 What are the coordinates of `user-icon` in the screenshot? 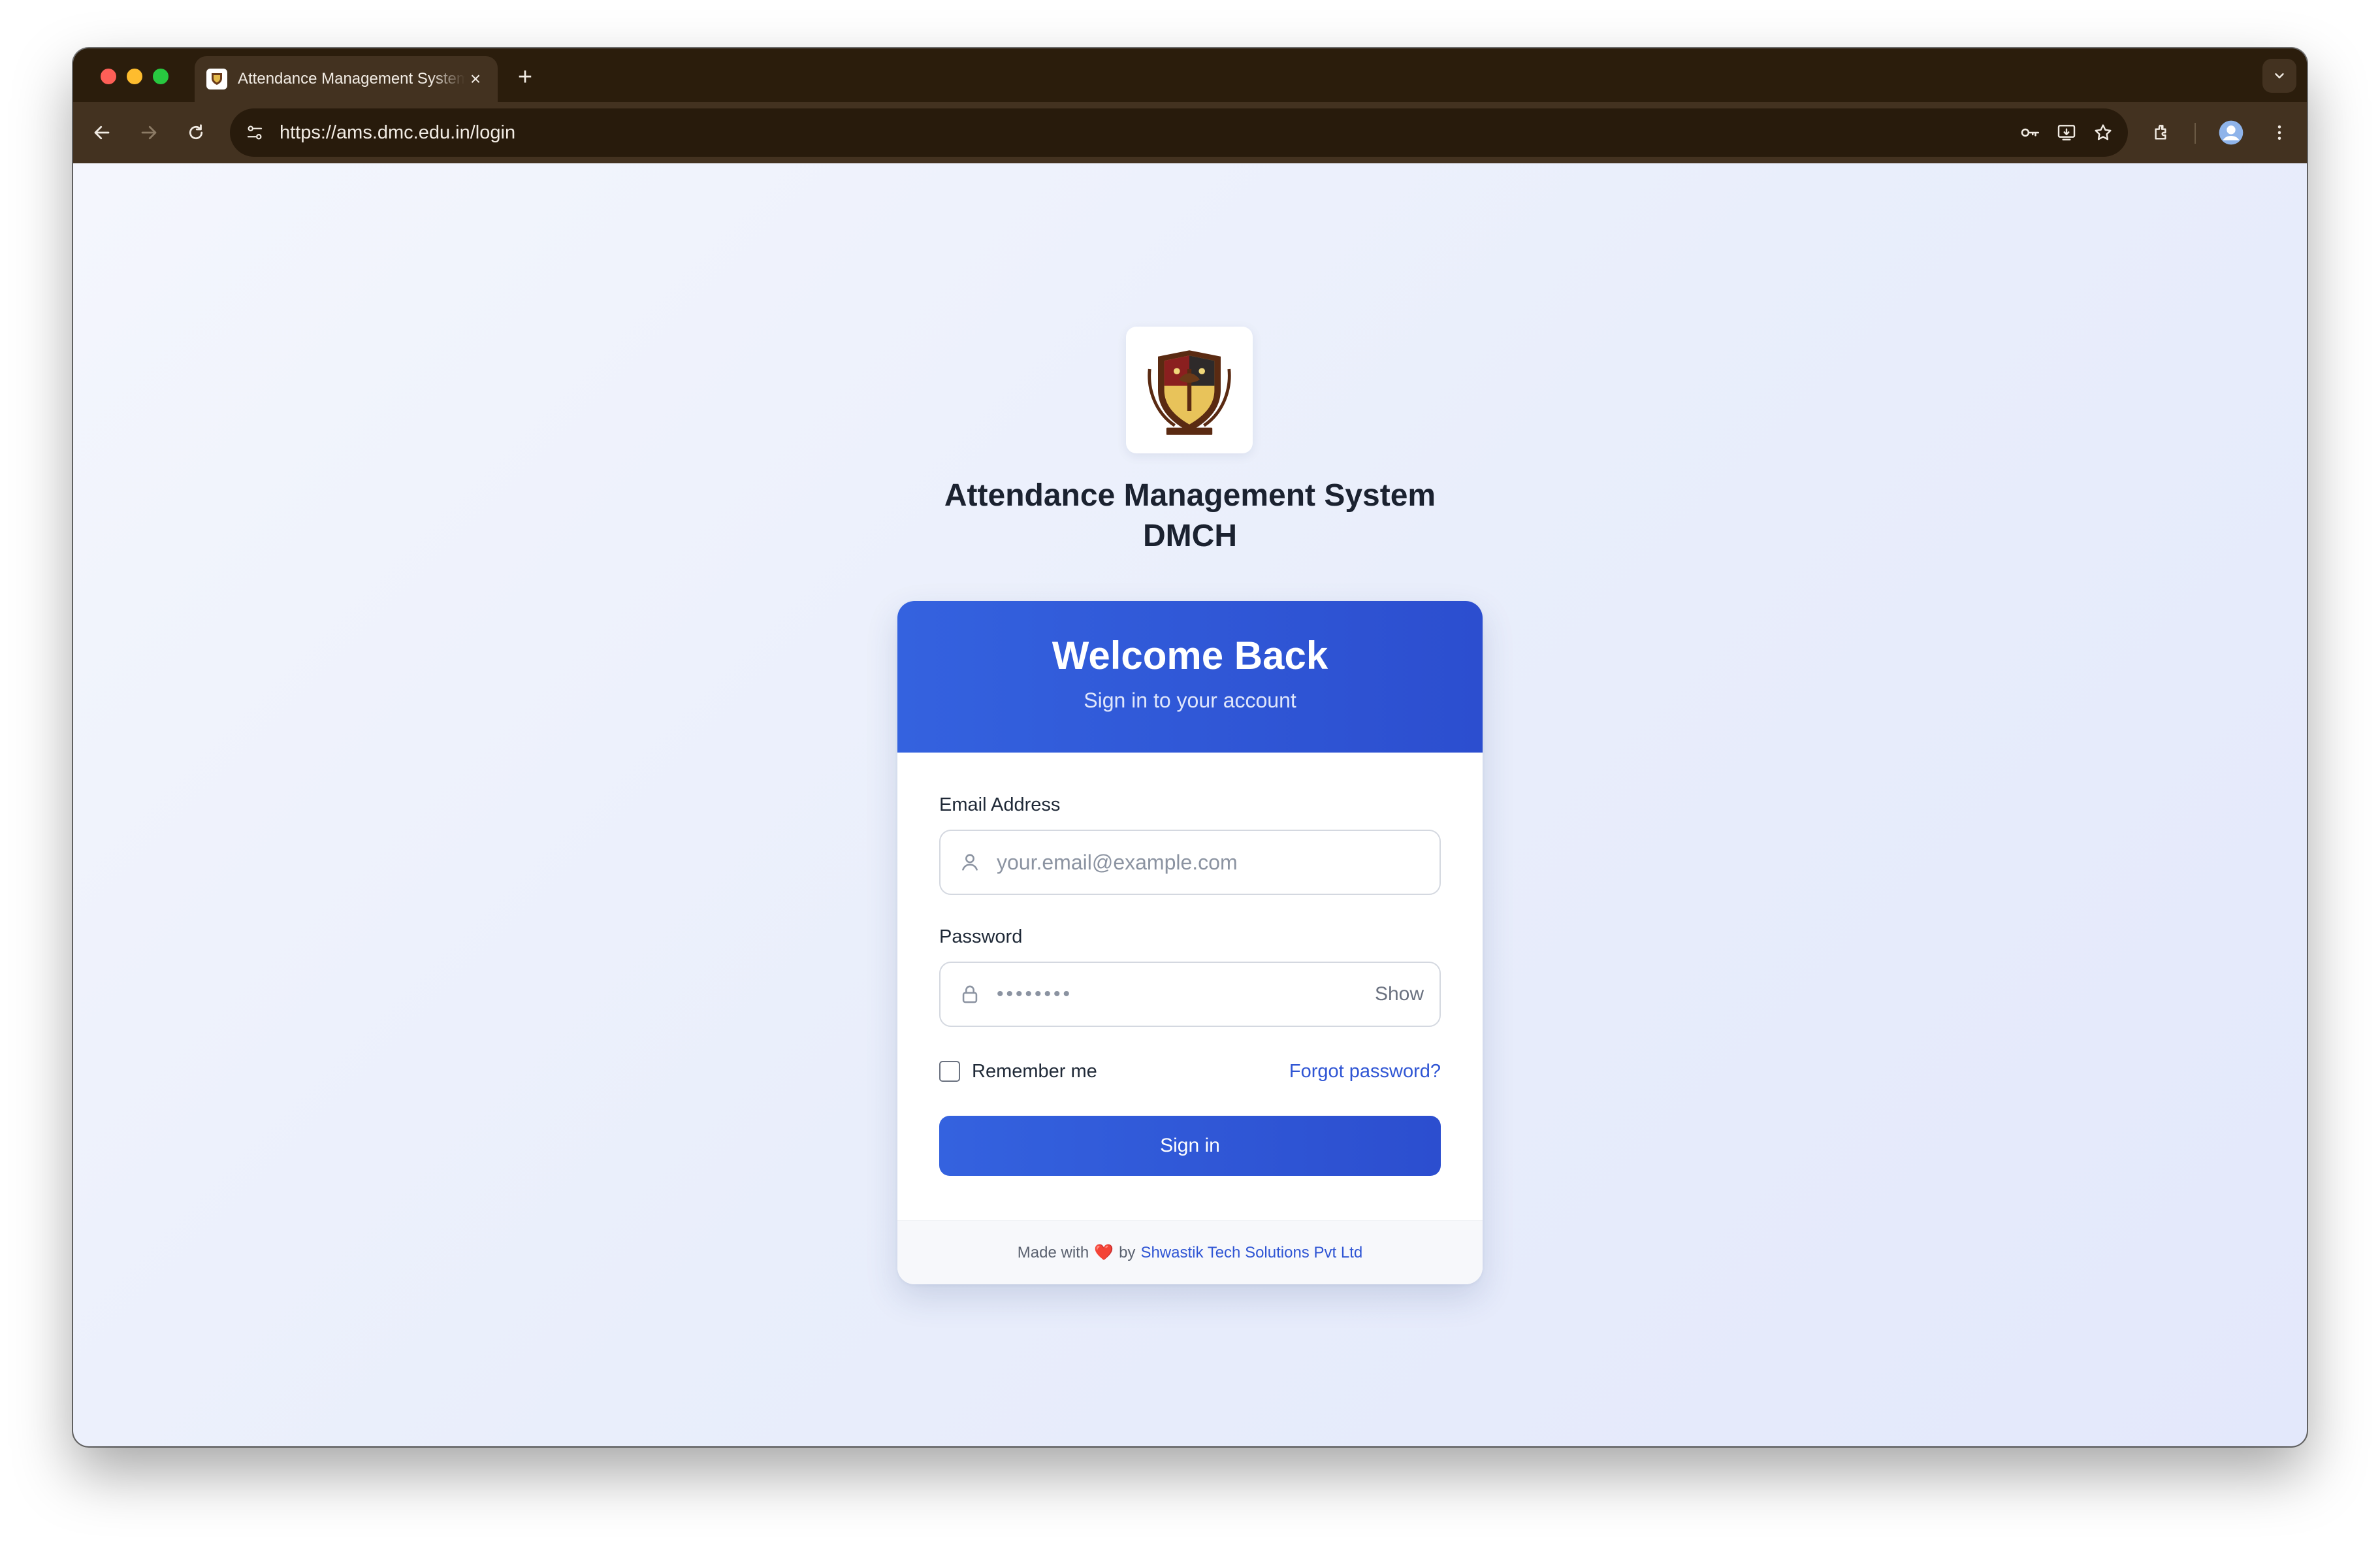 It's located at (970, 862).